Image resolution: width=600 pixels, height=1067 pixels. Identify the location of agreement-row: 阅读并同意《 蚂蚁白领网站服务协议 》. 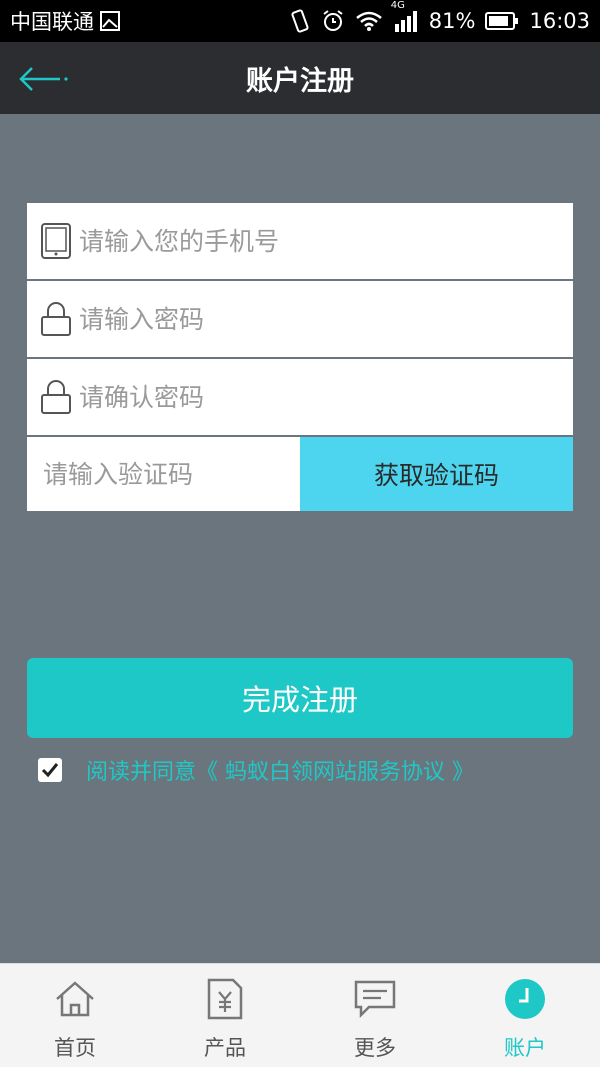
(256, 770).